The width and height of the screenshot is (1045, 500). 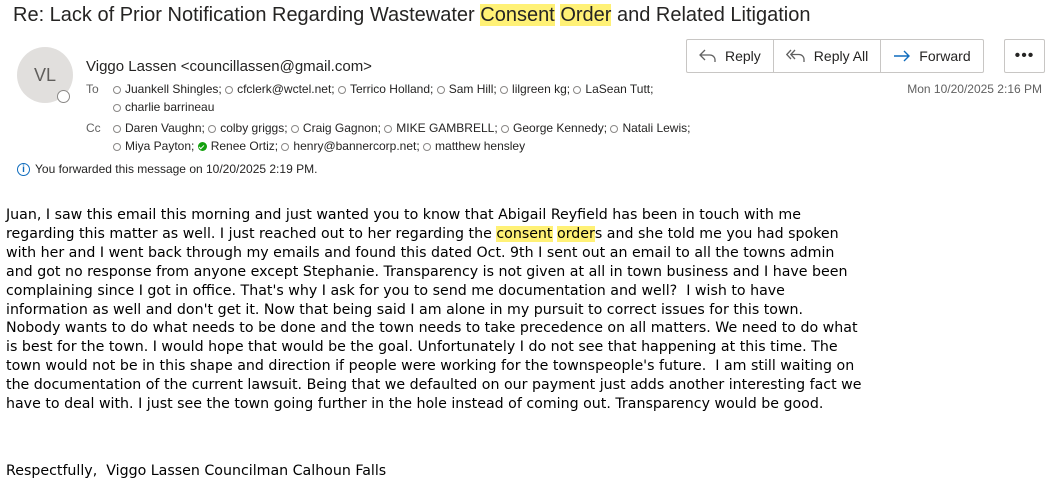 I want to click on body-highlight-consent: consent, so click(x=524, y=233).